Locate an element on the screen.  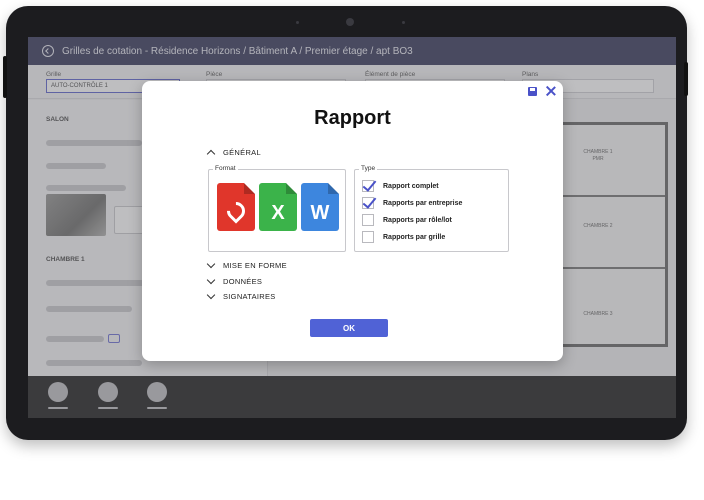
word-letter: W is located at coordinates (320, 213).